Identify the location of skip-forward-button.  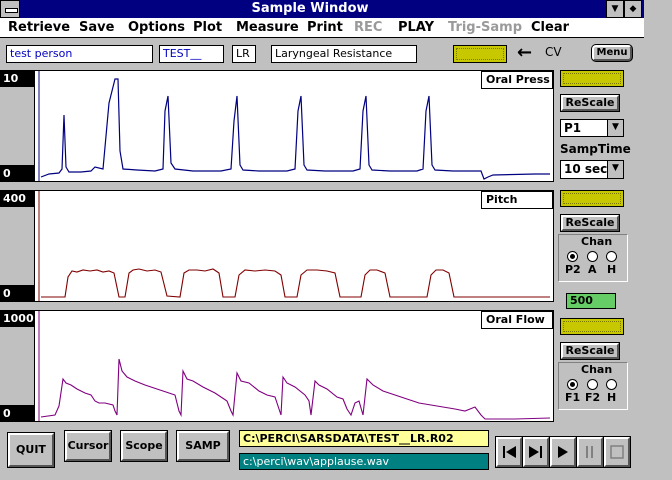
(536, 452).